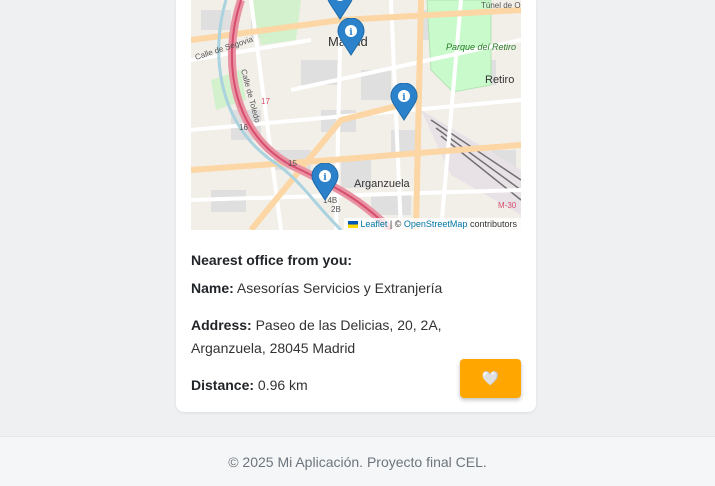  What do you see at coordinates (501, 5) in the screenshot?
I see `map-label-tunnel: Túnel de O'D` at bounding box center [501, 5].